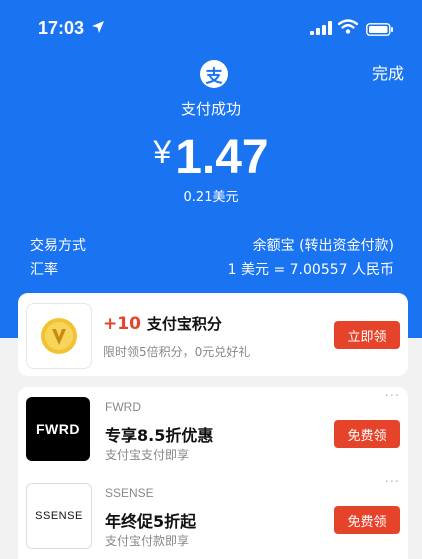 Image resolution: width=422 pixels, height=559 pixels. Describe the element at coordinates (367, 335) in the screenshot. I see `claim-points-button: 立即领` at that location.